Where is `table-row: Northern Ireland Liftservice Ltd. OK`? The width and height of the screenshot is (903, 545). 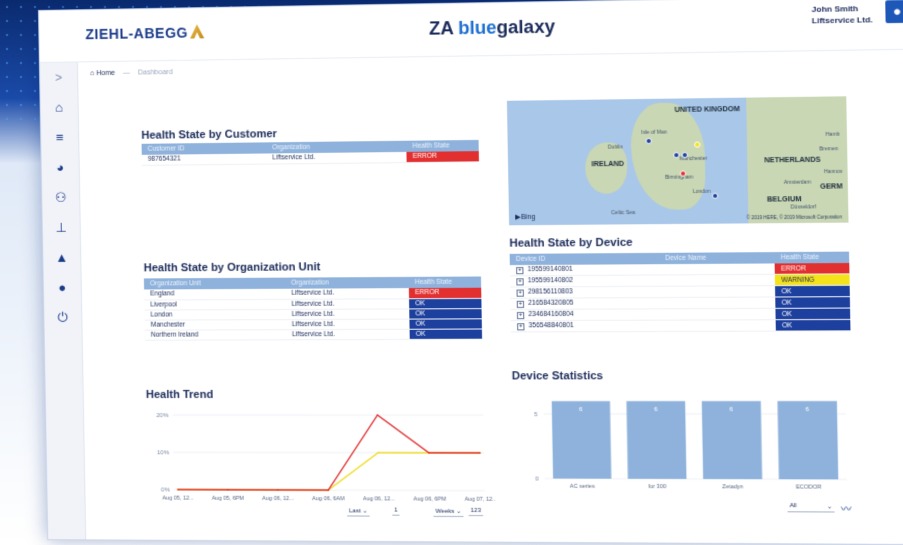 table-row: Northern Ireland Liftservice Ltd. OK is located at coordinates (313, 334).